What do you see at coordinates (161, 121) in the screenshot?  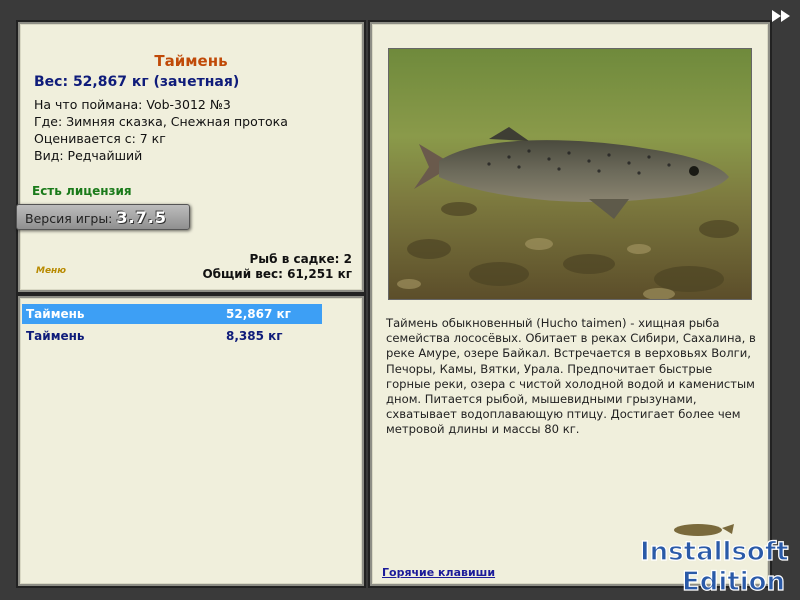 I see `location-info: Где: Зимняя сказка, Снежная протока` at bounding box center [161, 121].